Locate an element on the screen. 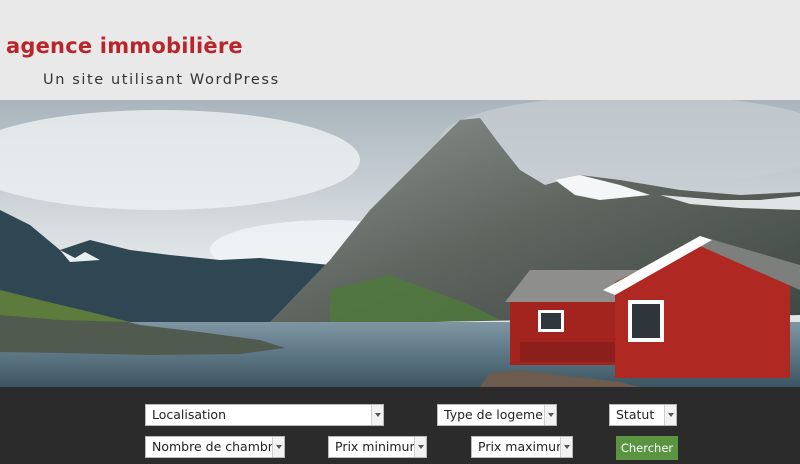 The height and width of the screenshot is (464, 800). status-select-value: Statut is located at coordinates (635, 414).